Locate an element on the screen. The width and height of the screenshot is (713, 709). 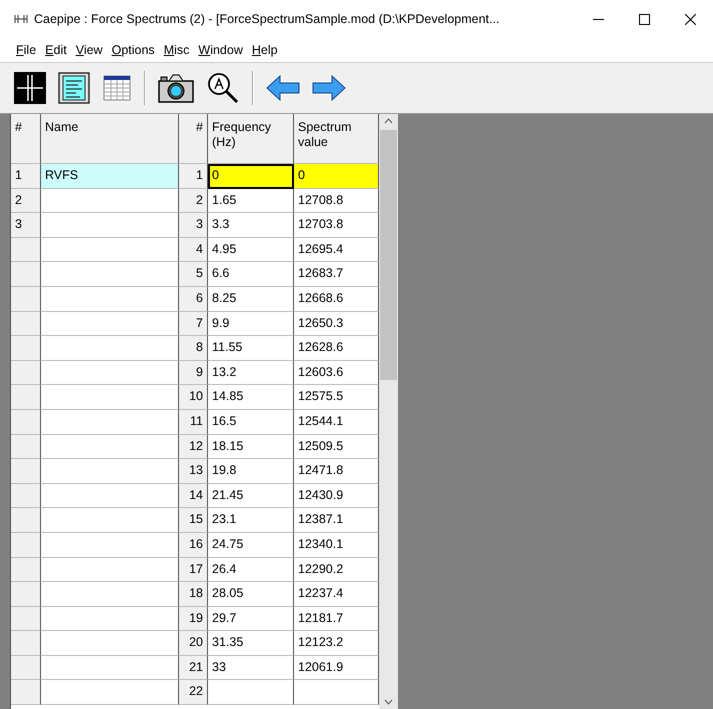
name-cell: RVFS is located at coordinates (110, 176).